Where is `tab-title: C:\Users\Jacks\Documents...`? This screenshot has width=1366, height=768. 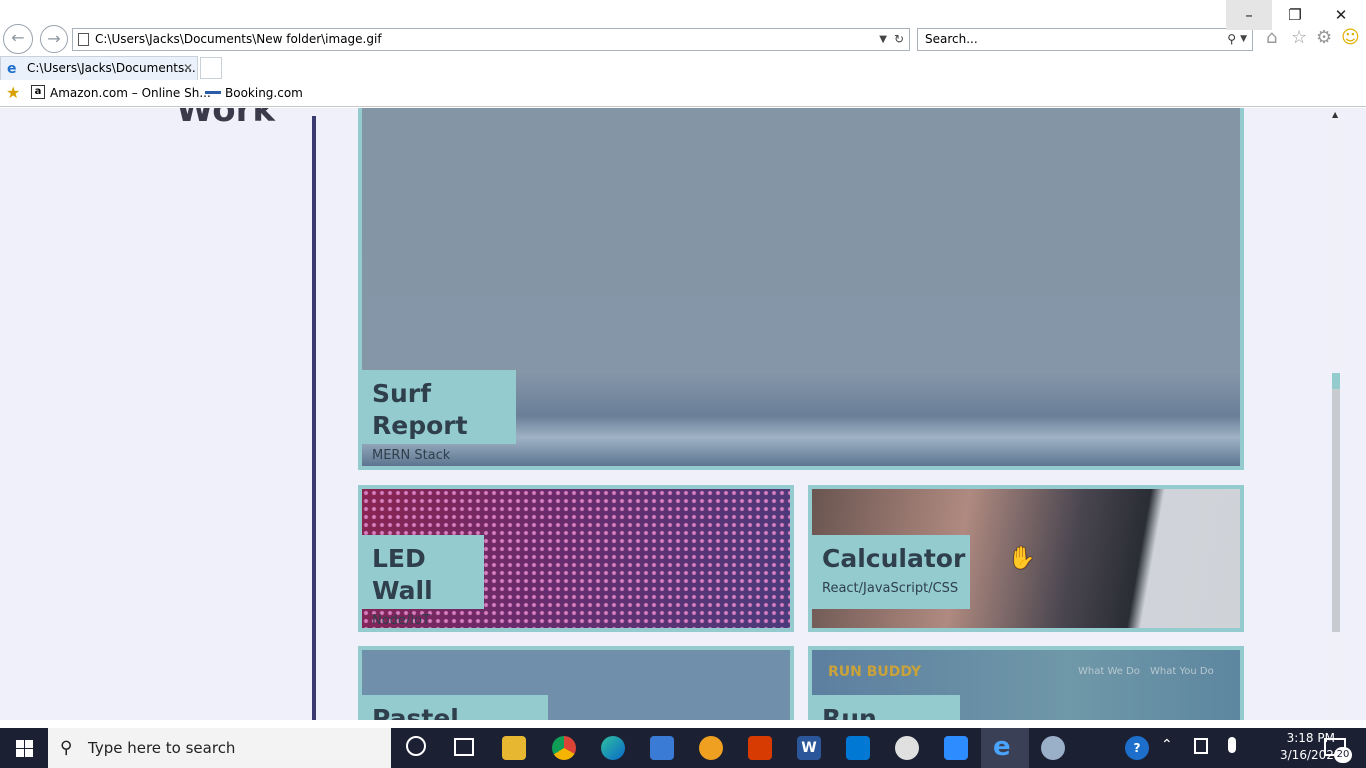 tab-title: C:\Users\Jacks\Documents... is located at coordinates (111, 68).